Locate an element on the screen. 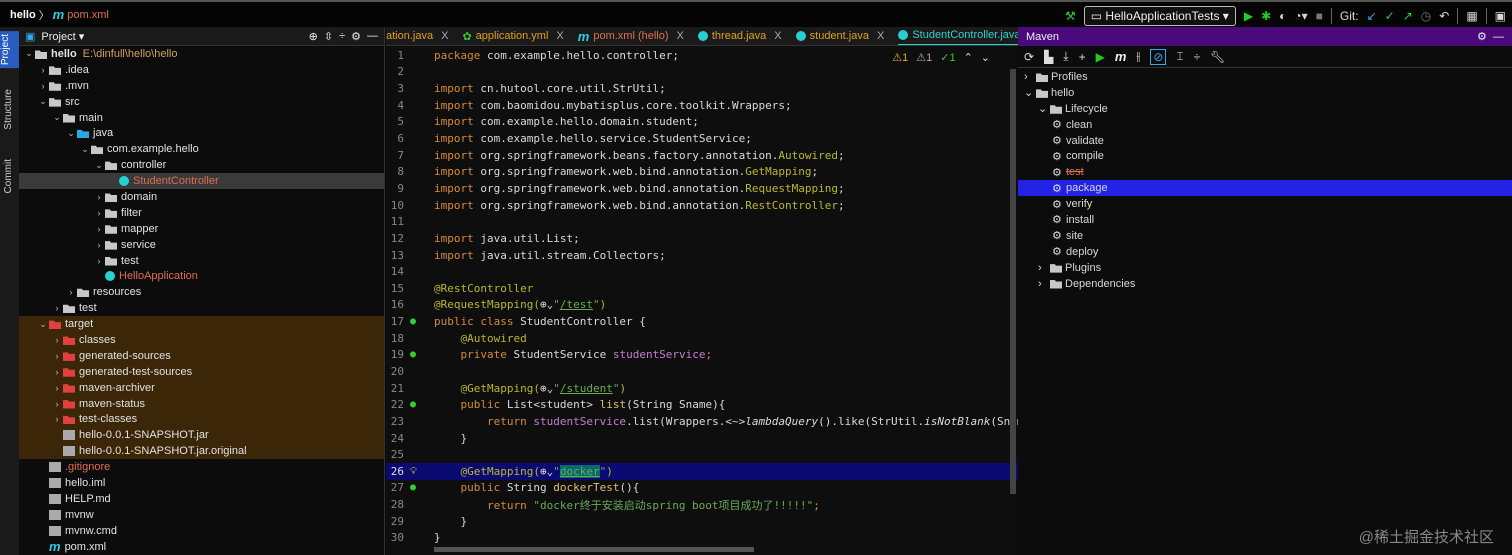 The width and height of the screenshot is (1512, 555). tree-item: › filter is located at coordinates (201, 213).